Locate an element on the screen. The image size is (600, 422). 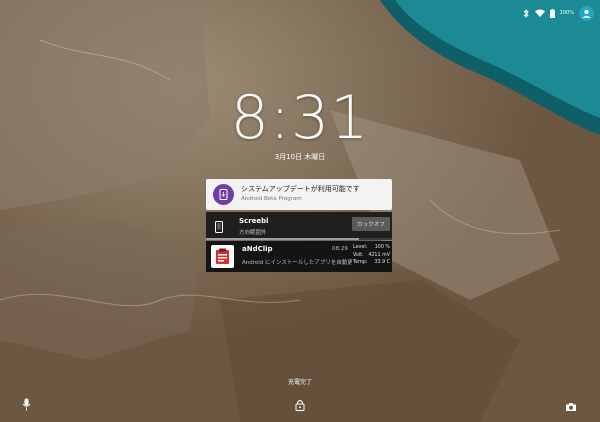
stat-volt: Volt: 4211 mV is located at coordinates (371, 255).